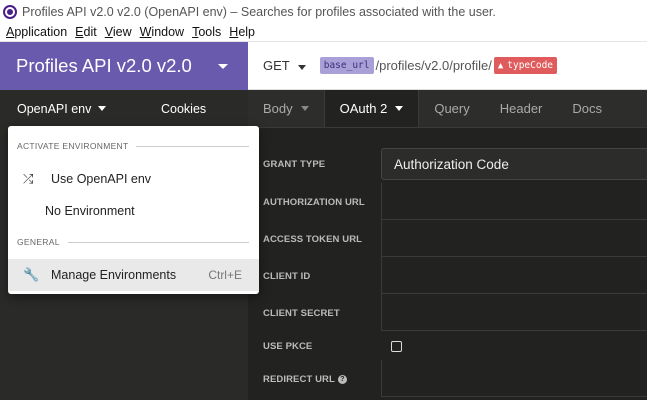 The width and height of the screenshot is (647, 400). What do you see at coordinates (276, 65) in the screenshot?
I see `method-label: GET` at bounding box center [276, 65].